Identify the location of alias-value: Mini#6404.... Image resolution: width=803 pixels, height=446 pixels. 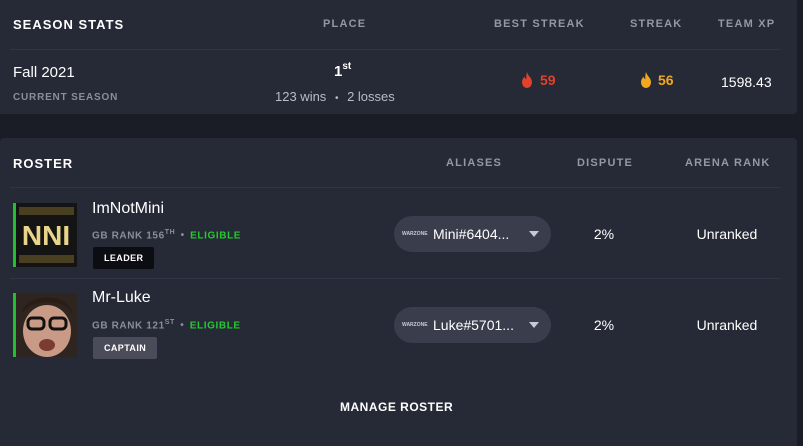
(471, 234).